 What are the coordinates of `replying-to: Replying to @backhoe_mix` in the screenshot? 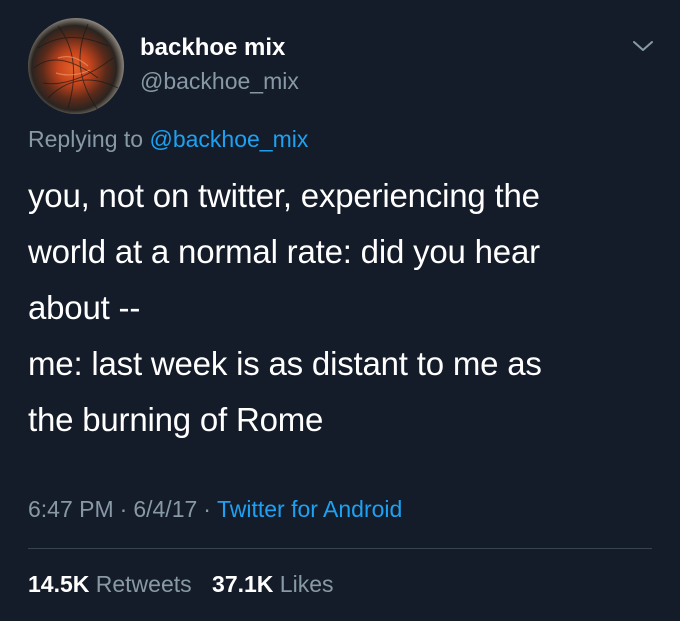 It's located at (168, 139).